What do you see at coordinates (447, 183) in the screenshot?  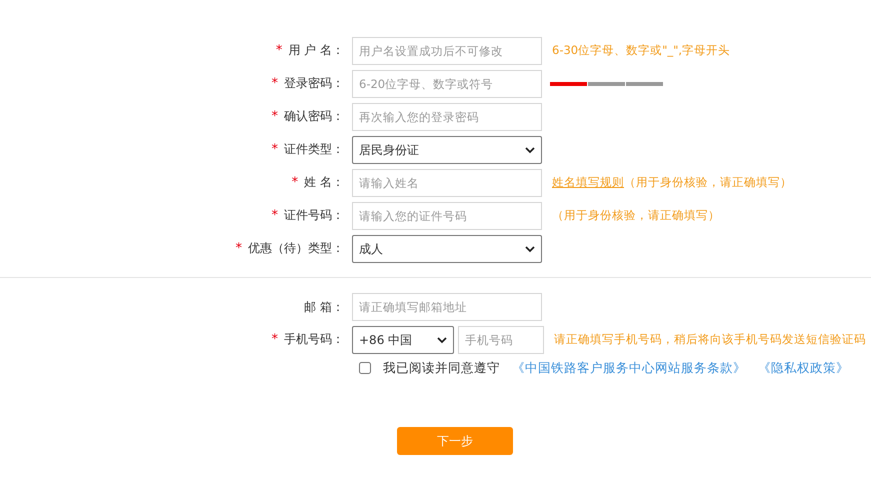 I see `input-field: 请输入姓名` at bounding box center [447, 183].